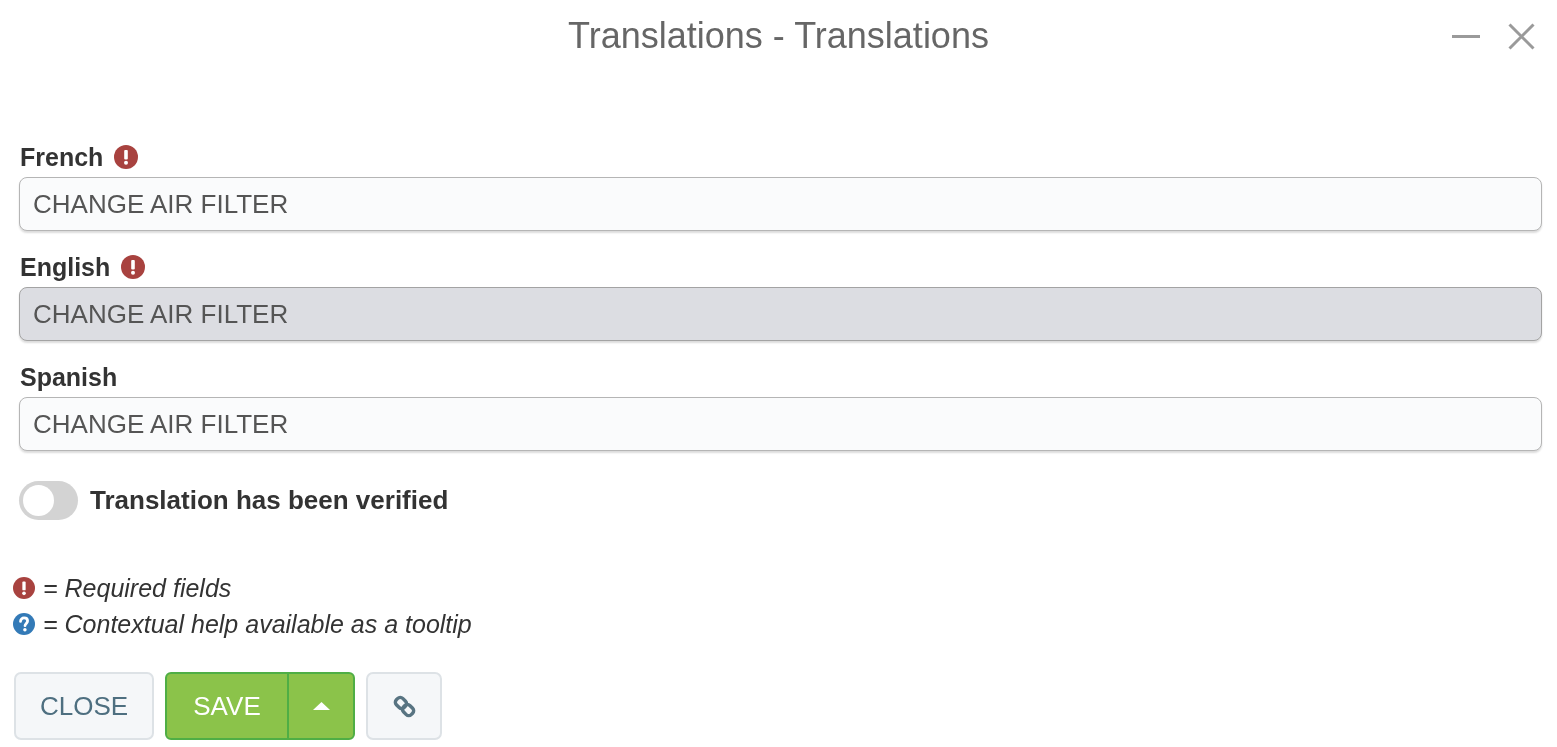 The image size is (1557, 747). I want to click on save-options-button, so click(321, 706).